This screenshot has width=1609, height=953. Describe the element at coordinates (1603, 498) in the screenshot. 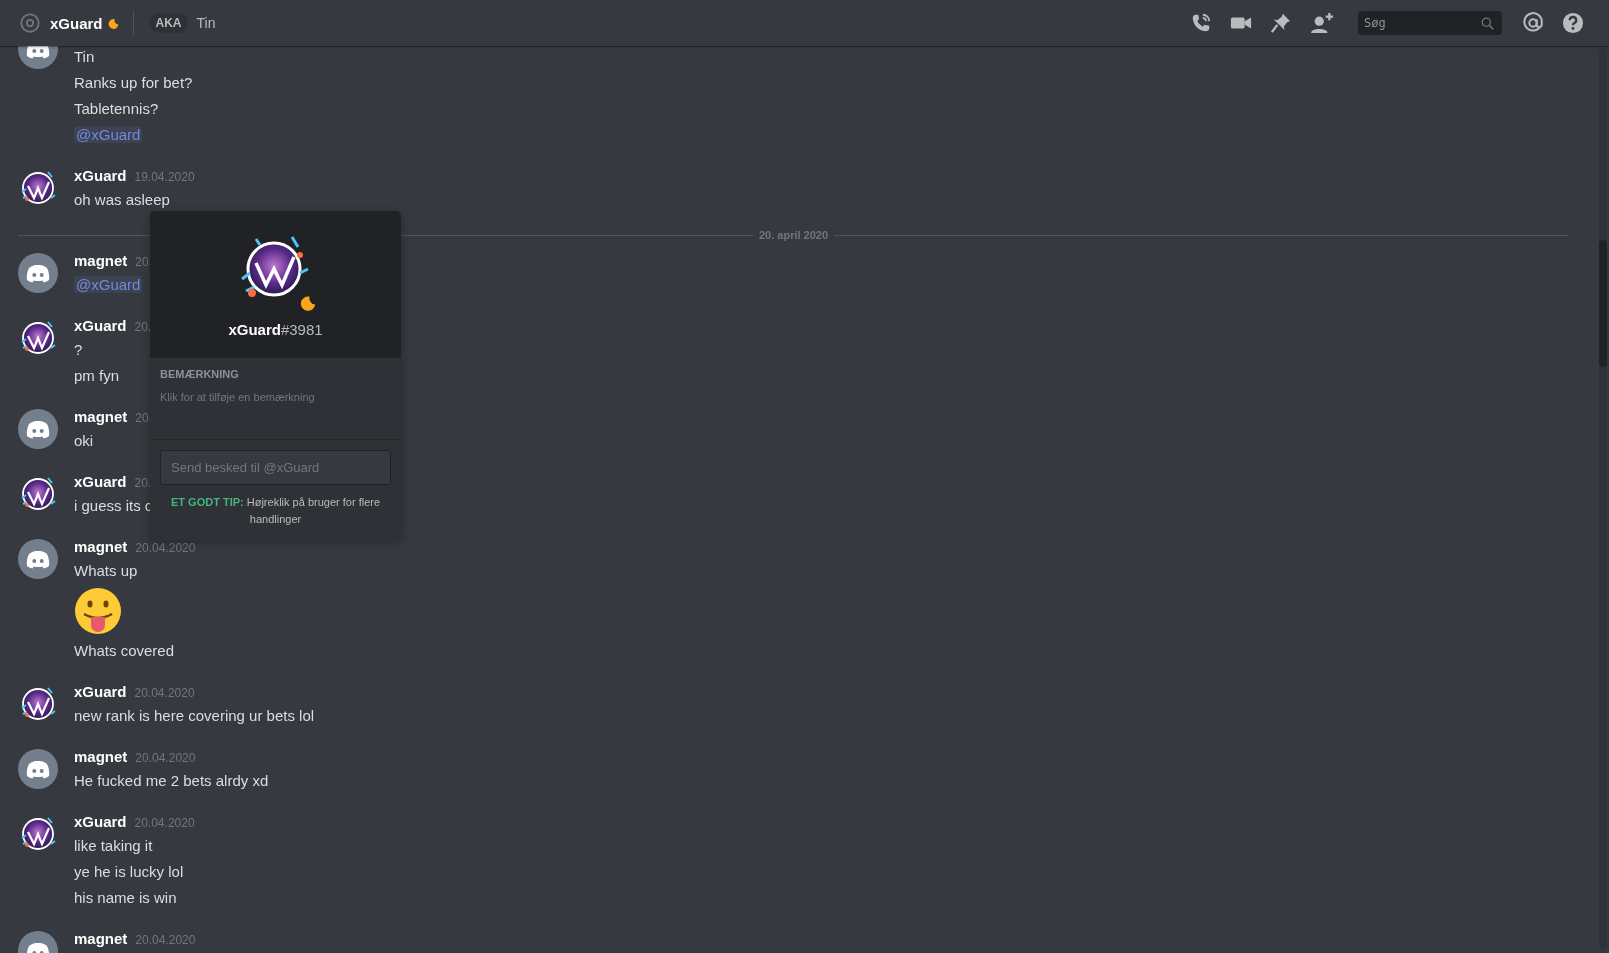

I see `scrollbar` at that location.